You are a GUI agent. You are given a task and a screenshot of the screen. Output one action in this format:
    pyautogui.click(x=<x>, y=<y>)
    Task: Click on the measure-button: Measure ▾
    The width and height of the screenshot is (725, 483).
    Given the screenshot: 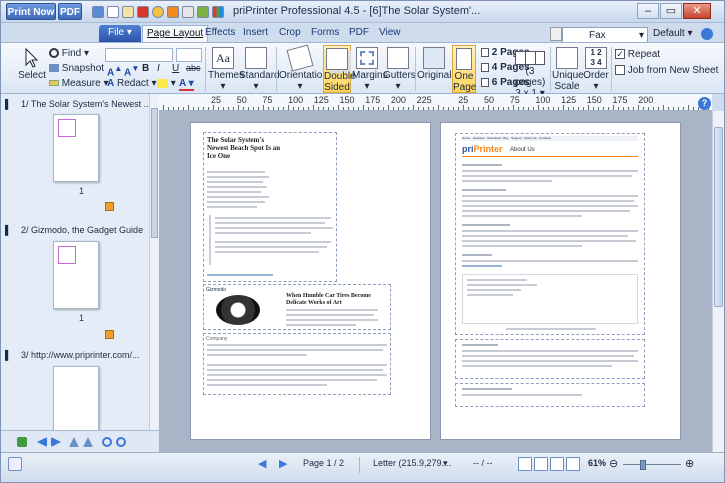 What is the action you would take?
    pyautogui.click(x=79, y=83)
    